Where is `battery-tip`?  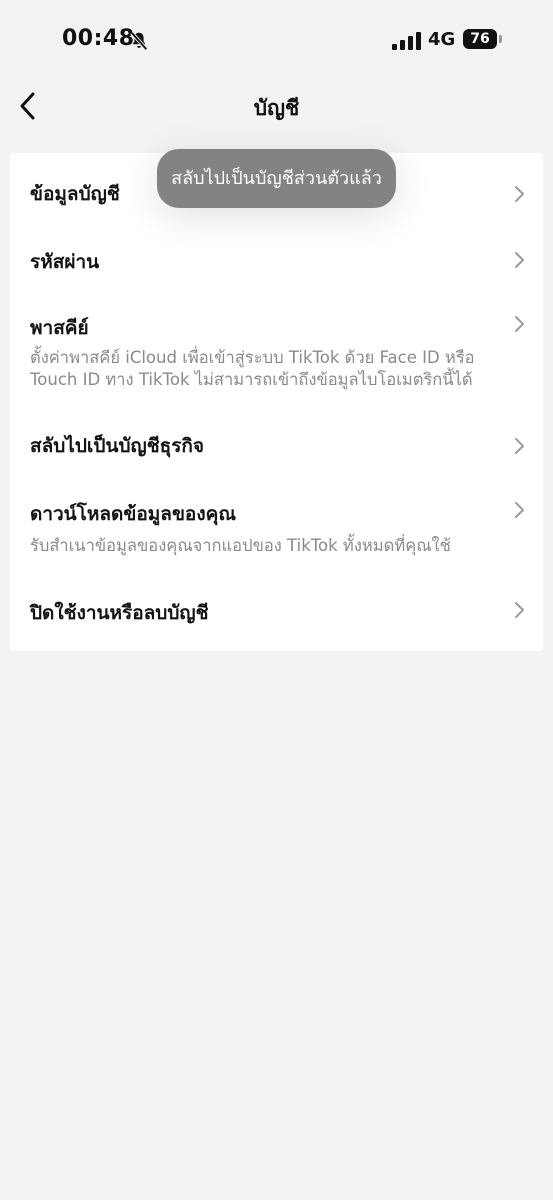 battery-tip is located at coordinates (500, 39).